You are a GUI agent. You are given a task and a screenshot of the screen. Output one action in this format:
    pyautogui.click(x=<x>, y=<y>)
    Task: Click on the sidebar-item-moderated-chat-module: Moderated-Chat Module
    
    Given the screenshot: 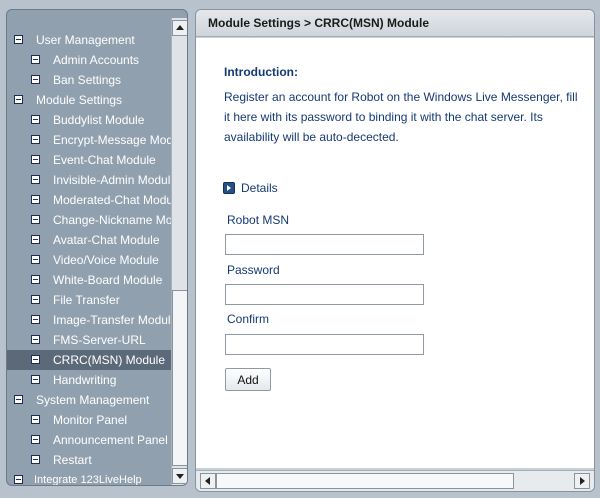 What is the action you would take?
    pyautogui.click(x=89, y=200)
    